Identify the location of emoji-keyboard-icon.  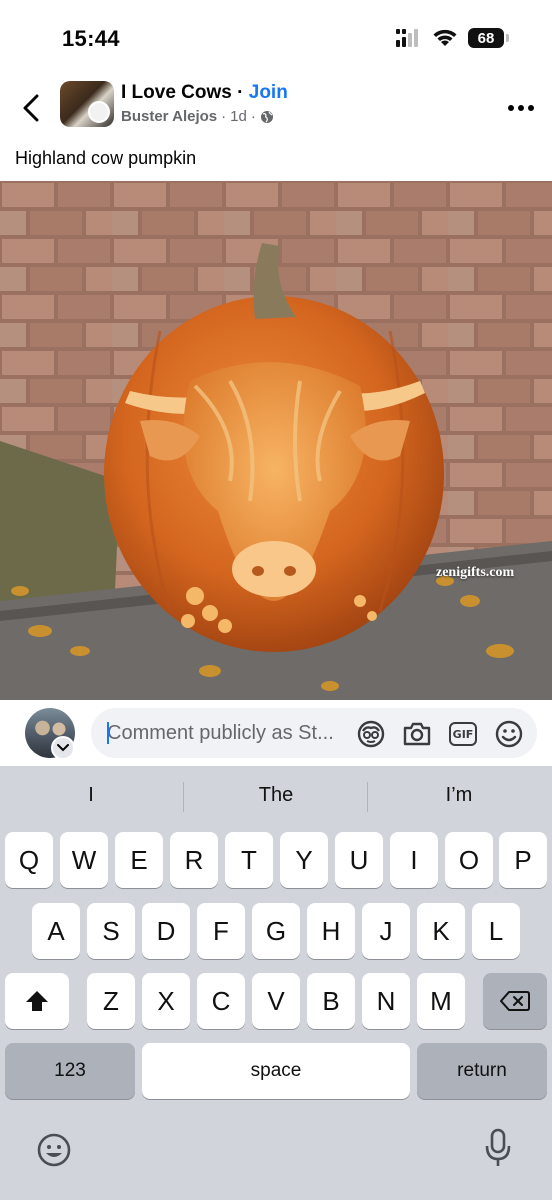
(54, 1150).